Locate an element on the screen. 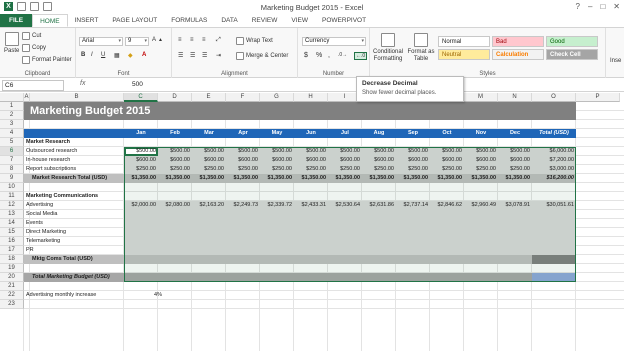  row-header-23: 23 is located at coordinates (12, 304).